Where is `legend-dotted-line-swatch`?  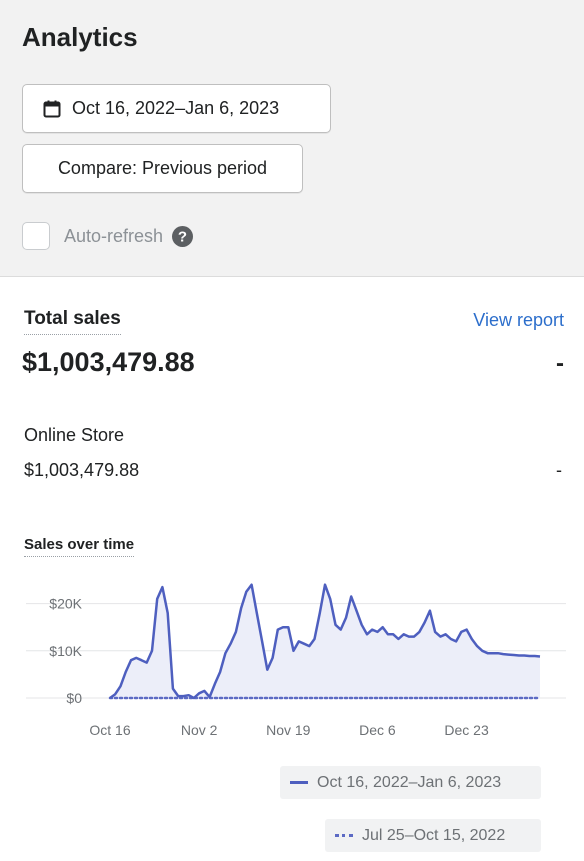 legend-dotted-line-swatch is located at coordinates (344, 835).